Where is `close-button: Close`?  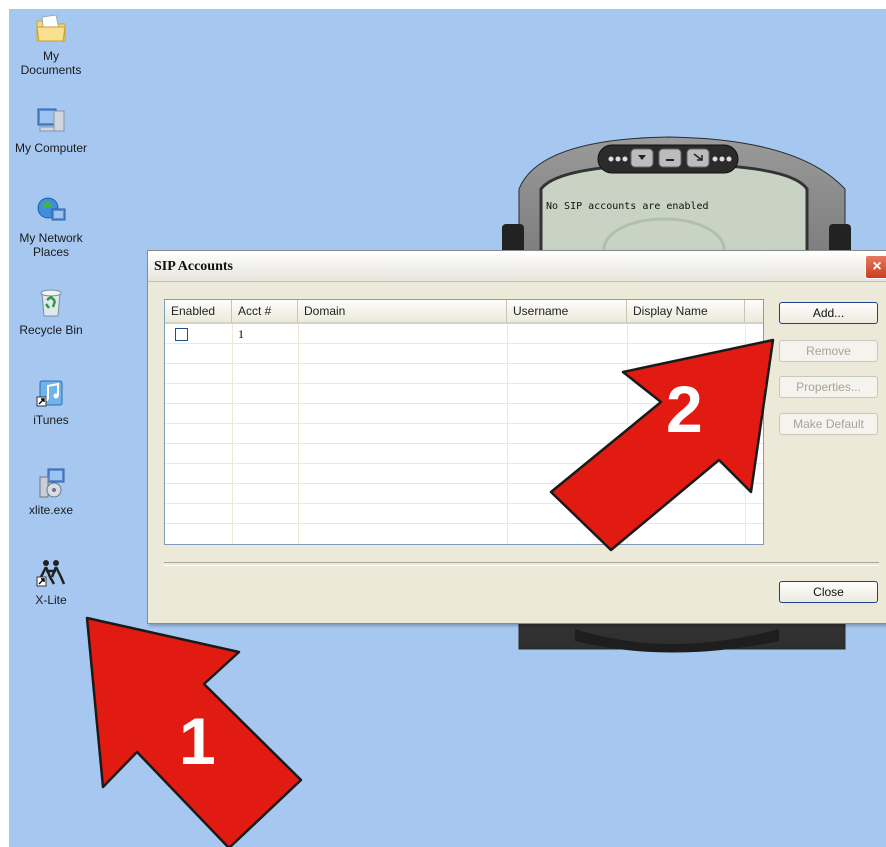 close-button: Close is located at coordinates (828, 592).